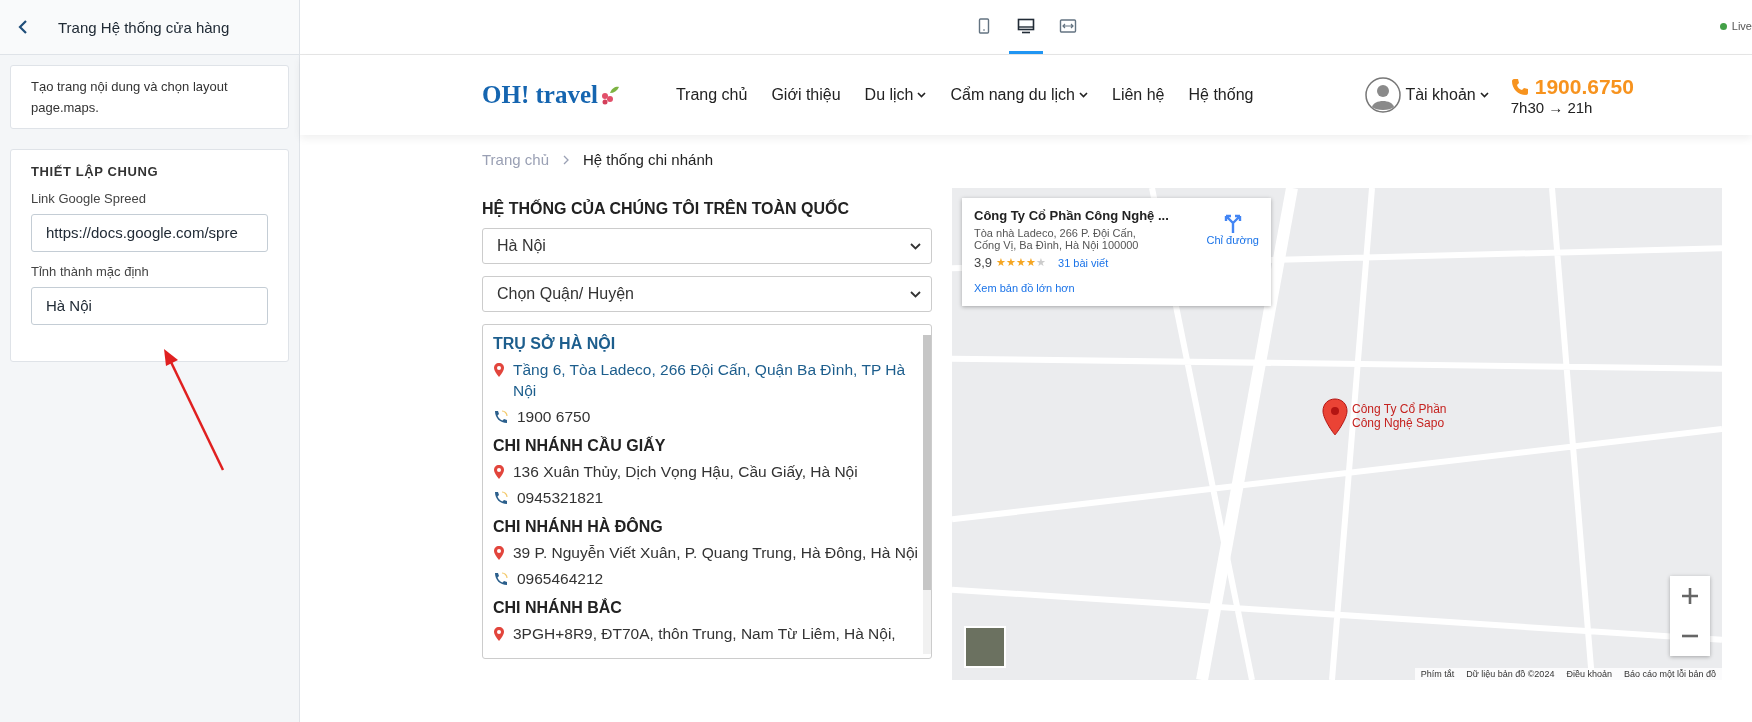 This screenshot has height=722, width=1752. What do you see at coordinates (666, 209) in the screenshot?
I see `section-heading: HỆ THỐNG CỦA CHÚNG TÔI TRÊN TOÀN QUỐC` at bounding box center [666, 209].